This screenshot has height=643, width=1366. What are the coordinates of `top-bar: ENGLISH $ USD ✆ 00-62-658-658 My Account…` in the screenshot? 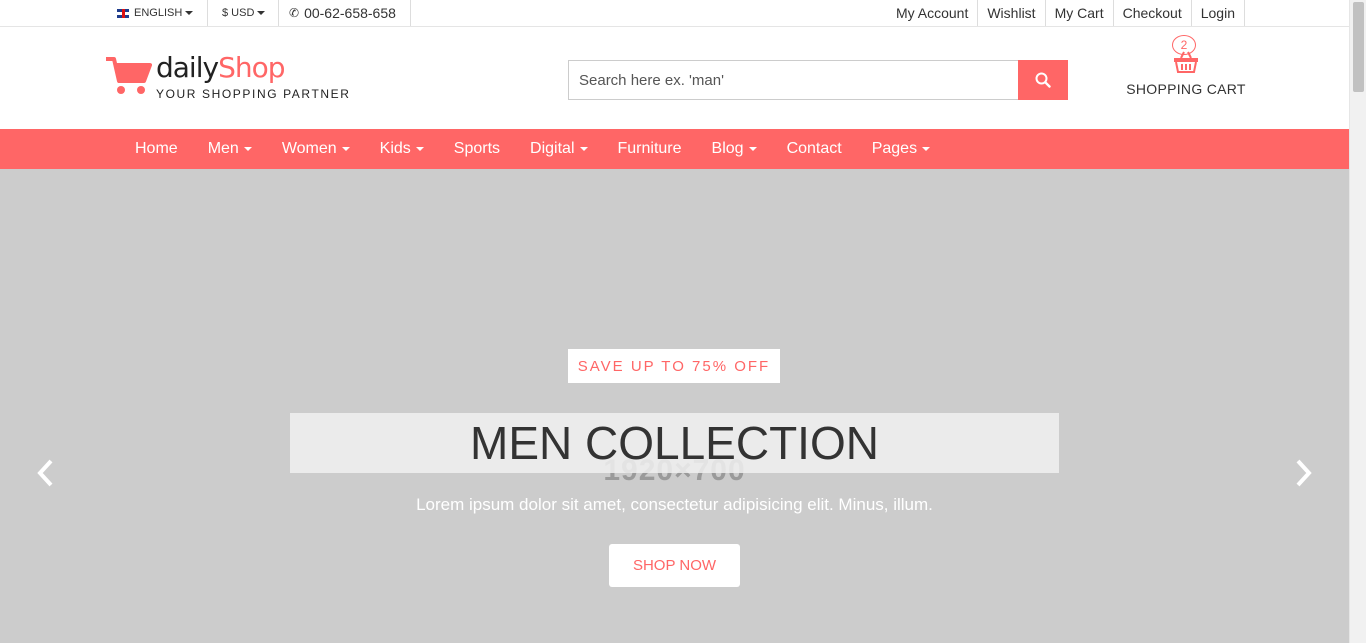 It's located at (674, 13).